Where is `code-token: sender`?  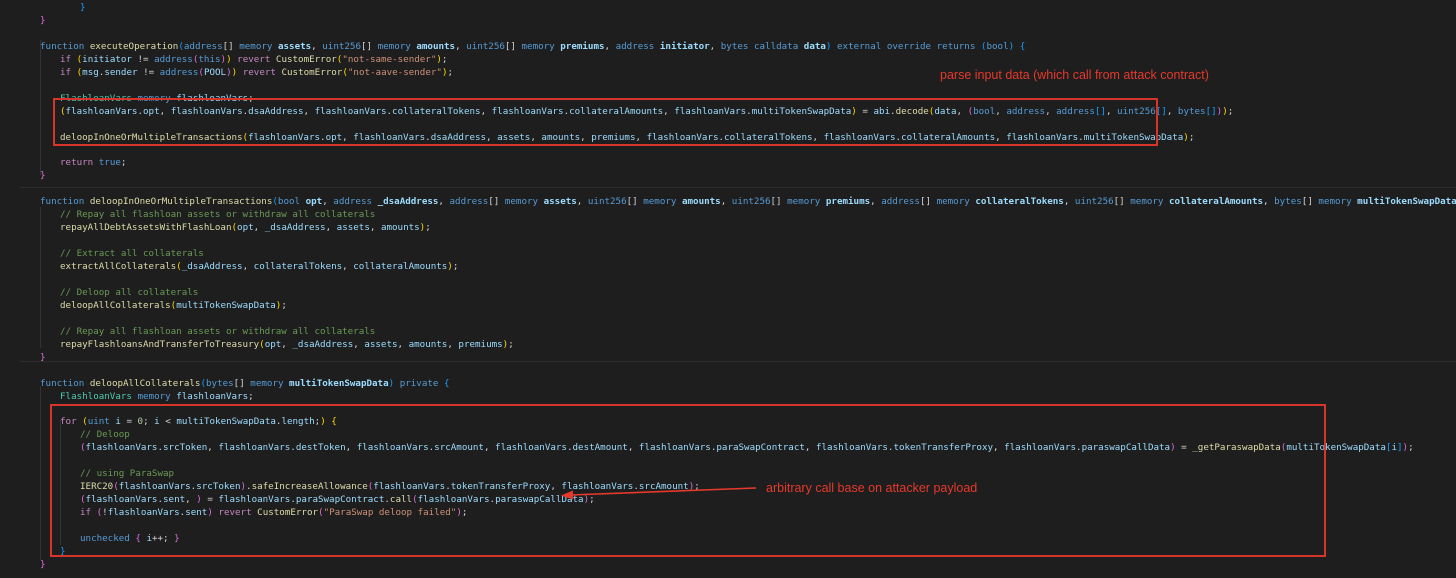 code-token: sender is located at coordinates (121, 72).